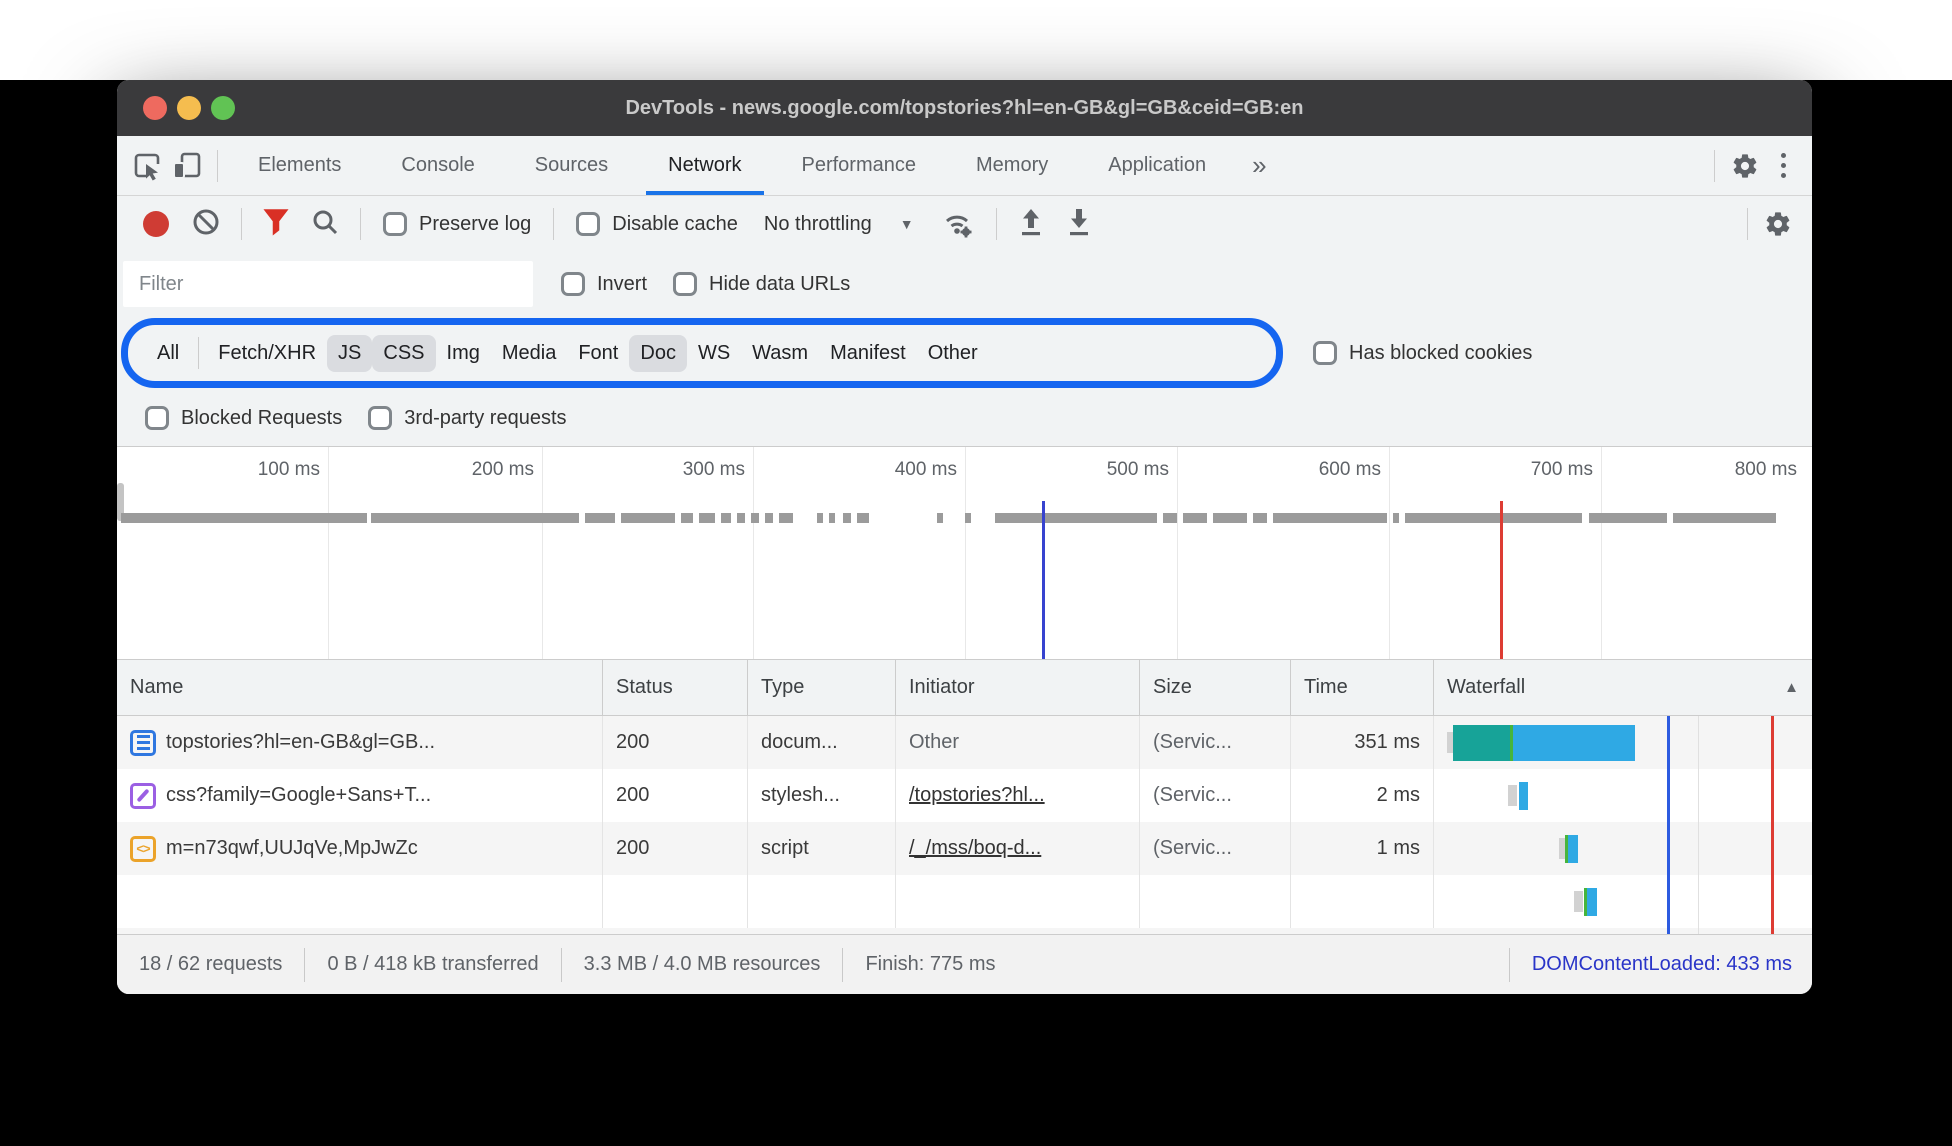  What do you see at coordinates (1137, 469) in the screenshot?
I see `timeline-tick-label: 500 ms` at bounding box center [1137, 469].